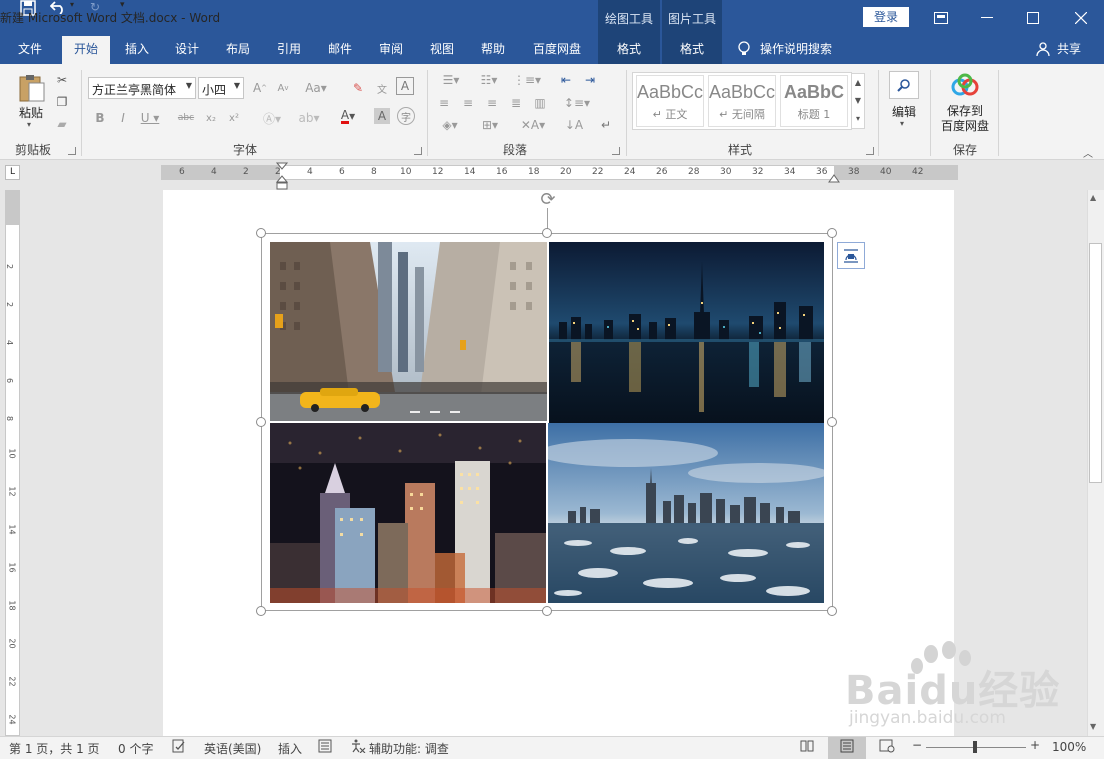  What do you see at coordinates (574, 125) in the screenshot?
I see `sort-icon: ↓A` at bounding box center [574, 125].